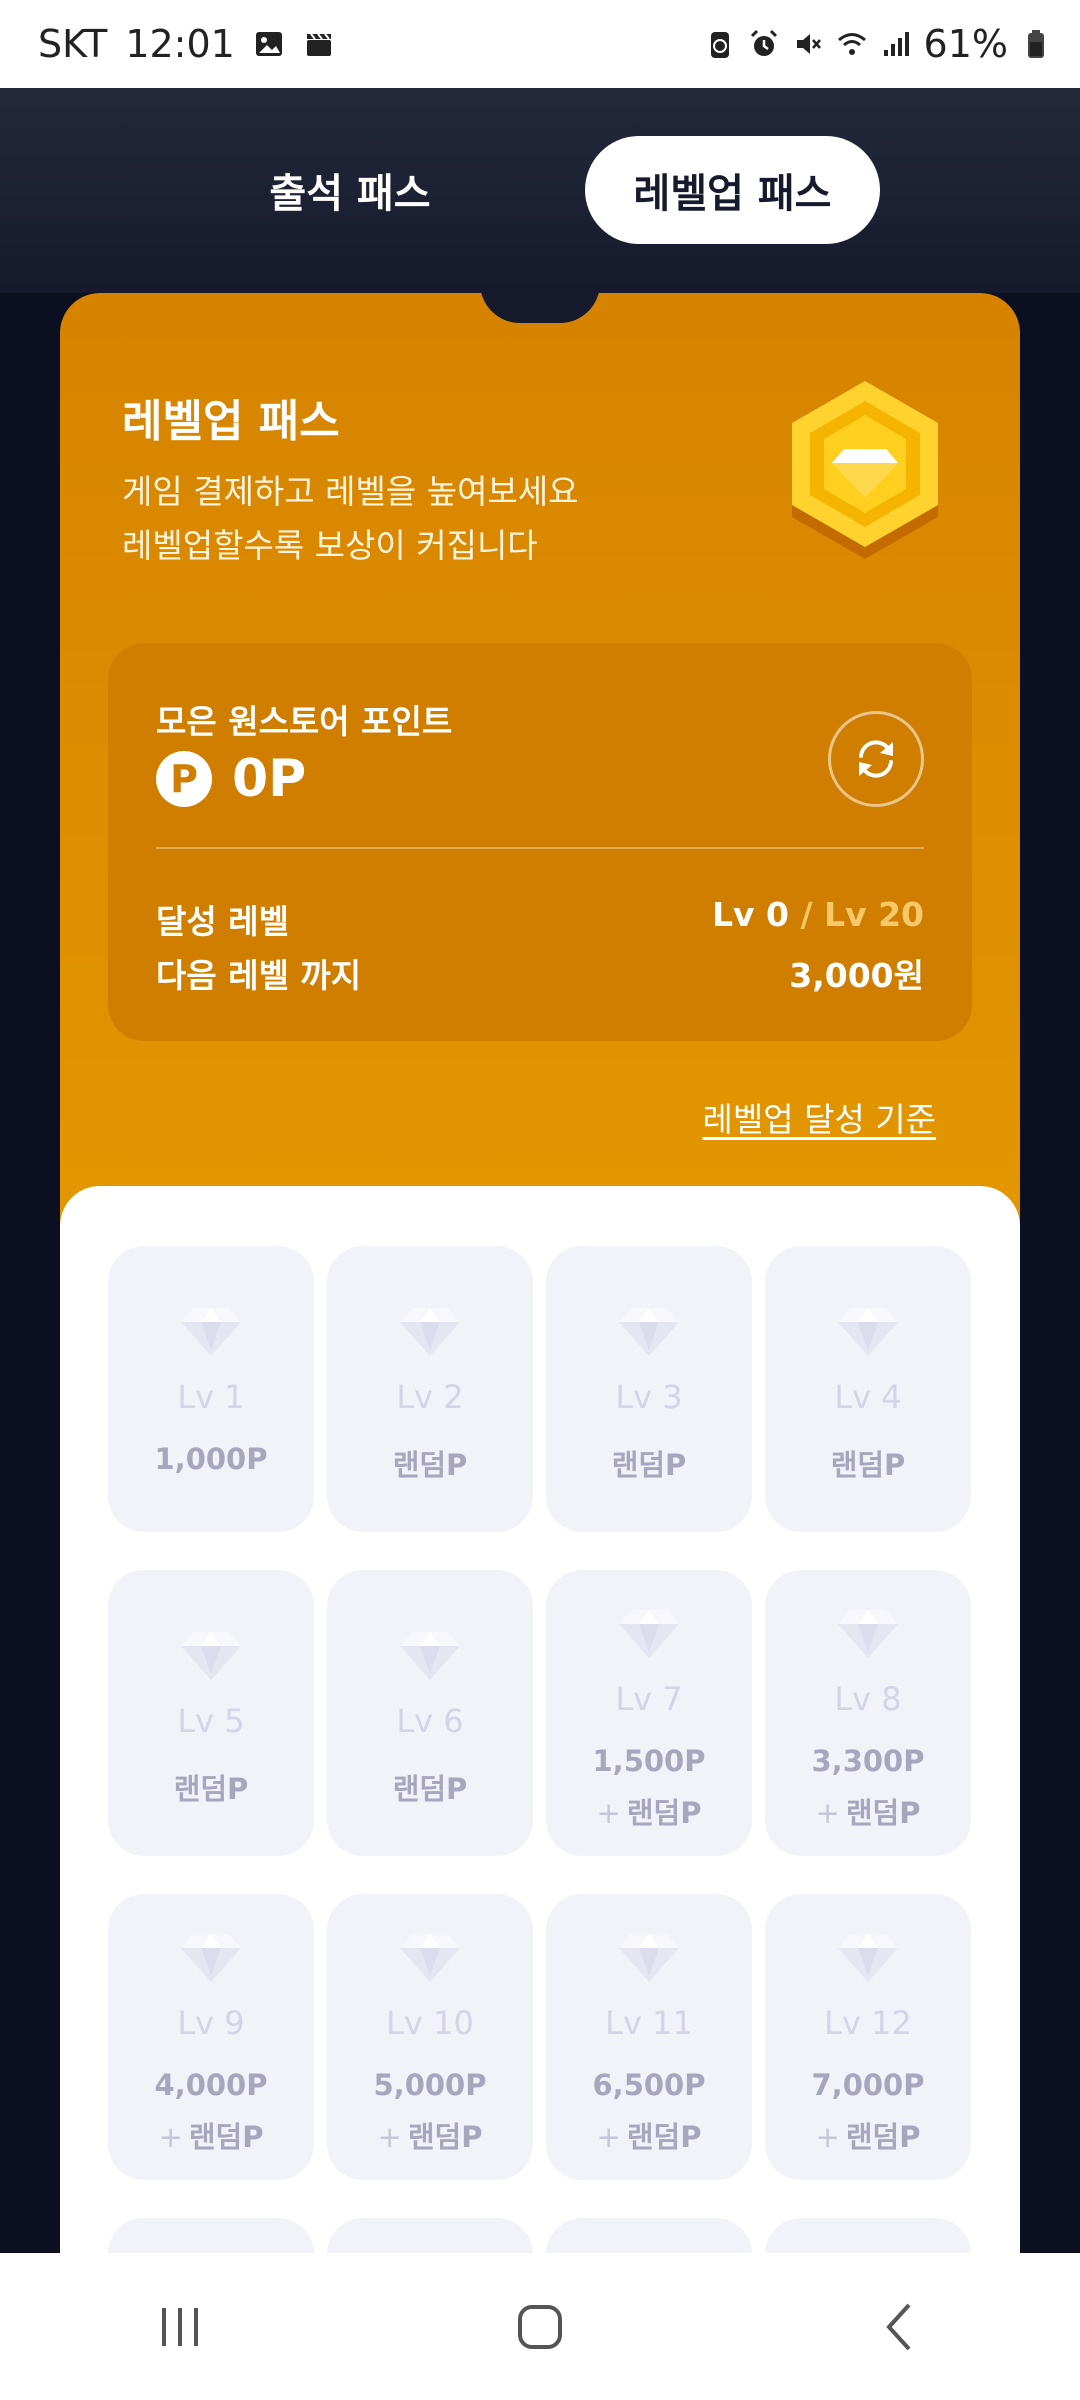 The width and height of the screenshot is (1080, 2400). What do you see at coordinates (807, 914) in the screenshot?
I see `achieved-level-sep: /` at bounding box center [807, 914].